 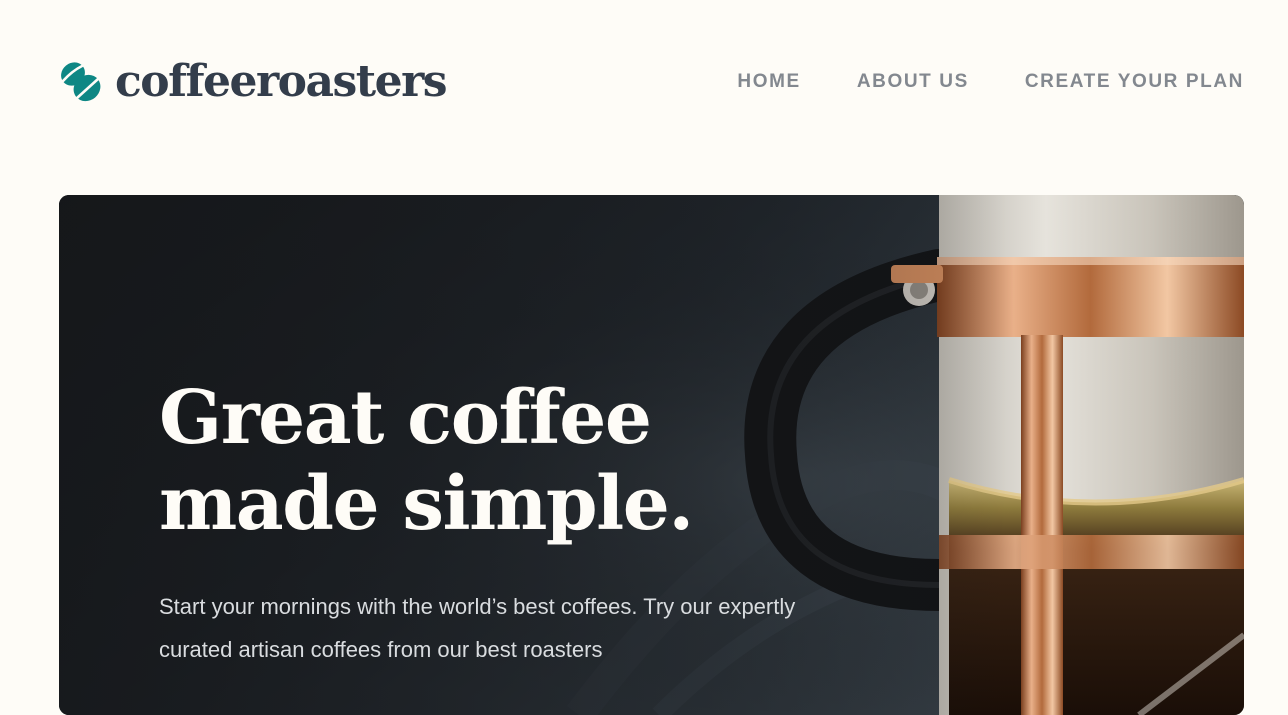 I want to click on hero-title-line-1: Great coffee, so click(x=405, y=418).